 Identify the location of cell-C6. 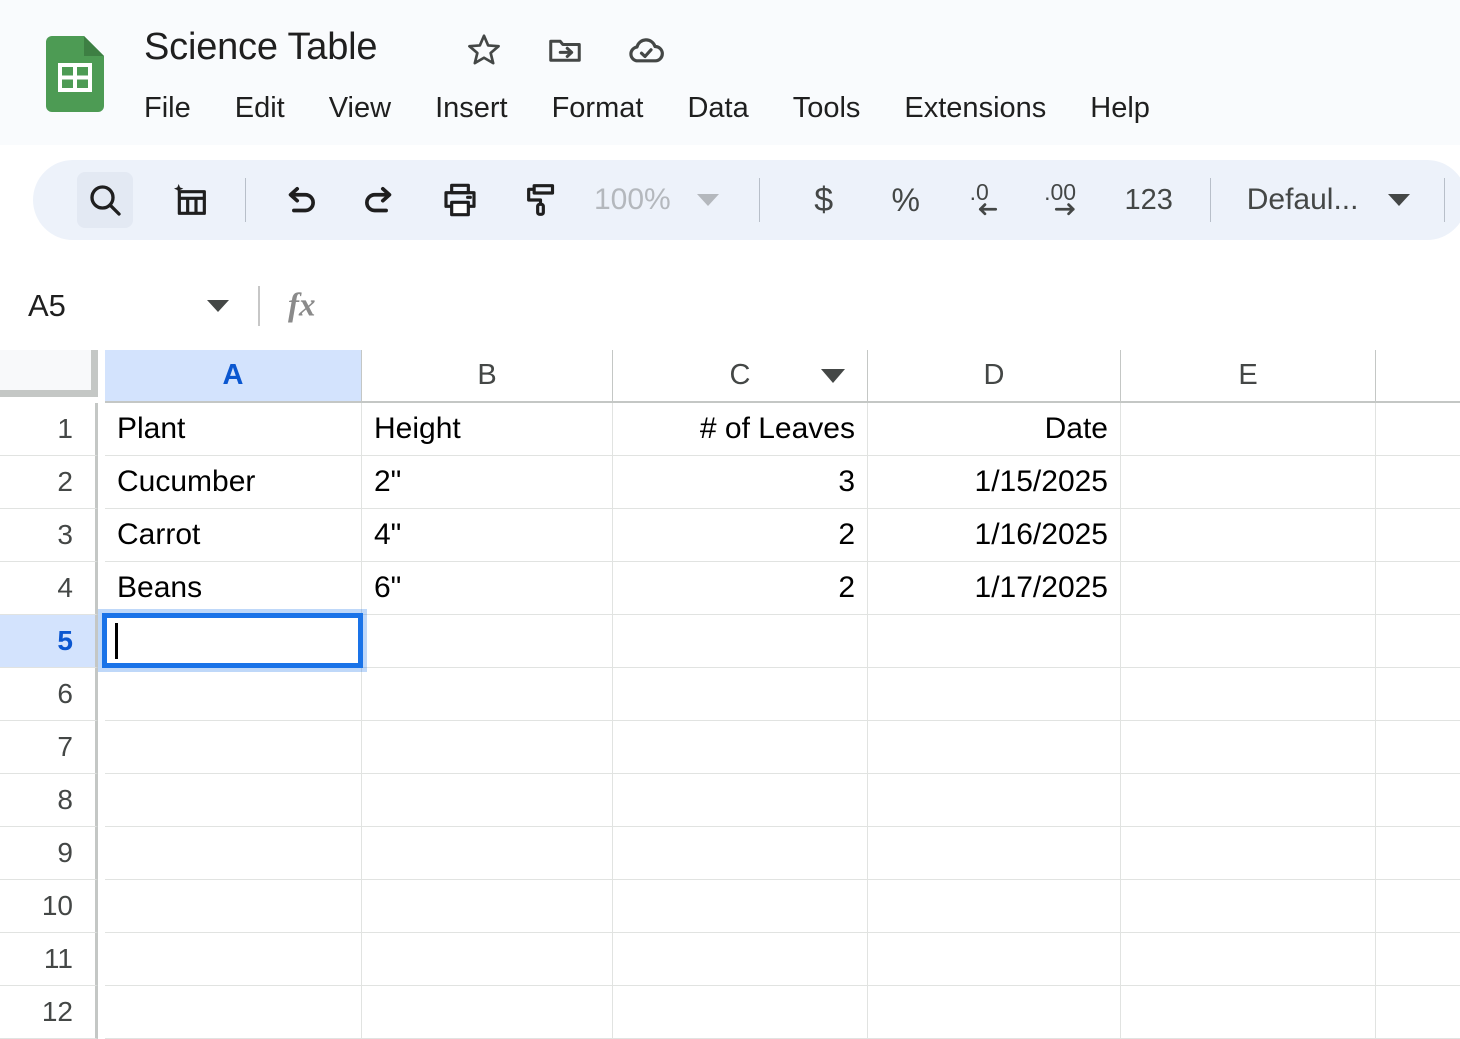
(740, 694).